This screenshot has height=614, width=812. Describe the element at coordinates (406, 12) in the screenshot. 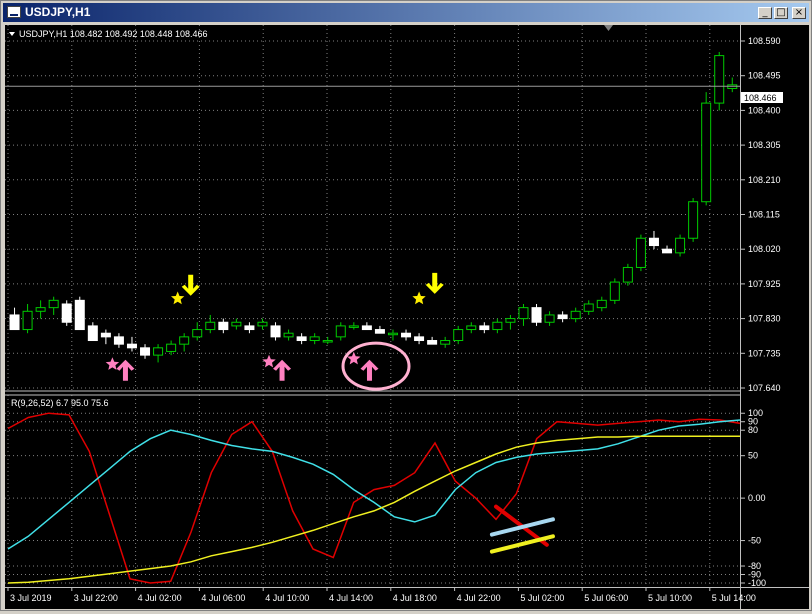

I see `title-bar: USDJPY,H1 _ □ ×` at that location.